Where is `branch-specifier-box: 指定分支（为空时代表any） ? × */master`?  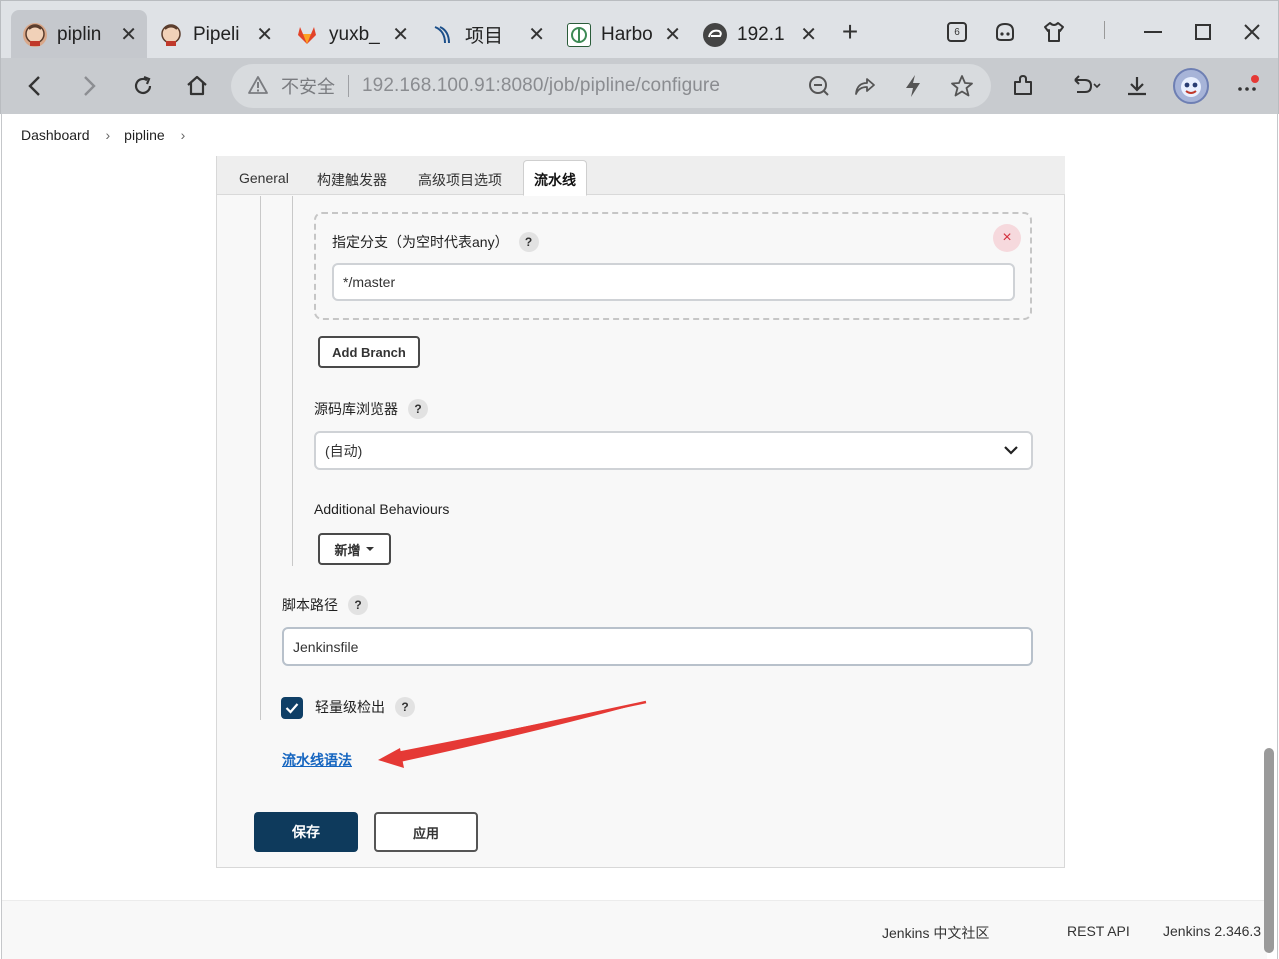 branch-specifier-box: 指定分支（为空时代表any） ? × */master is located at coordinates (673, 266).